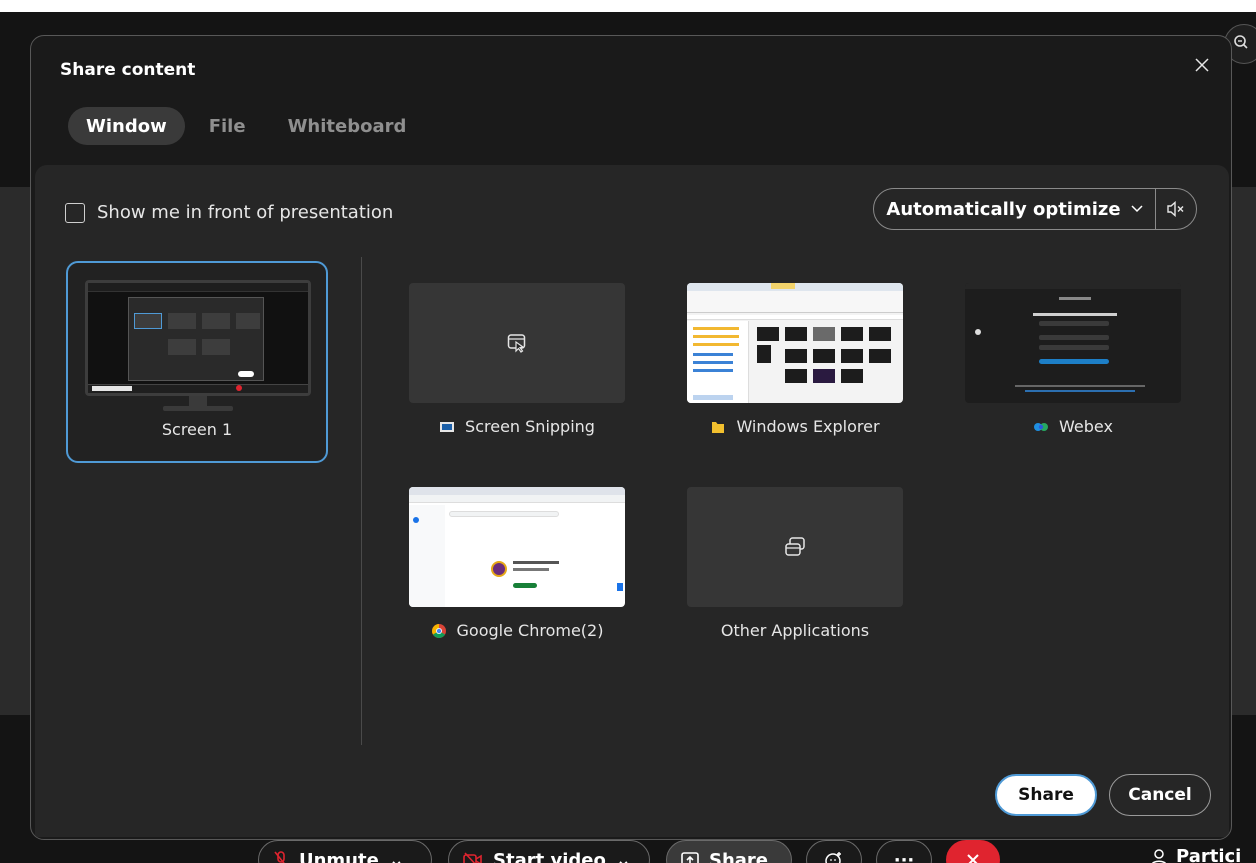  I want to click on more-options-button: ···, so click(904, 851).